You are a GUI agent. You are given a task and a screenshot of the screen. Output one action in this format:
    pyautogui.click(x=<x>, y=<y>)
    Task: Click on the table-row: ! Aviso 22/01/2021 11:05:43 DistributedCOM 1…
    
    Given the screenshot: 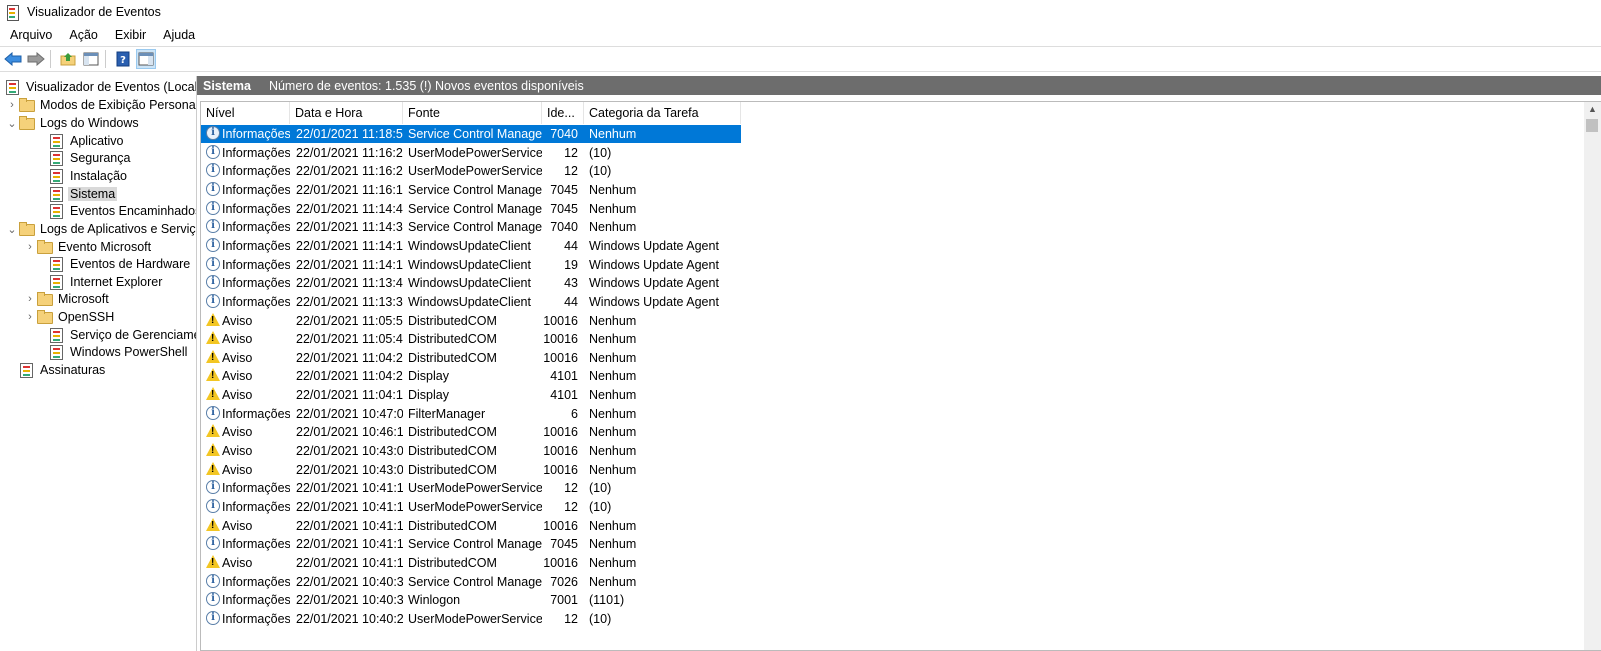 What is the action you would take?
    pyautogui.click(x=471, y=339)
    